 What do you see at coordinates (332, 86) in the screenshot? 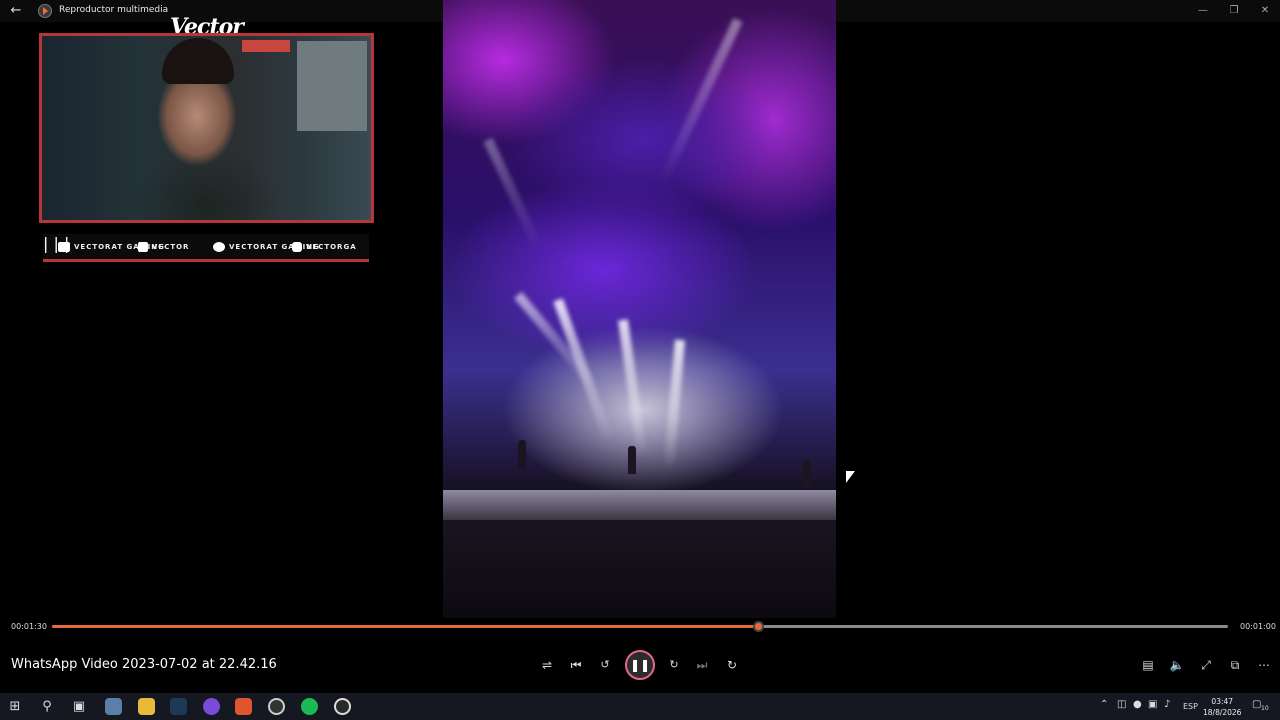
I see `background-door` at bounding box center [332, 86].